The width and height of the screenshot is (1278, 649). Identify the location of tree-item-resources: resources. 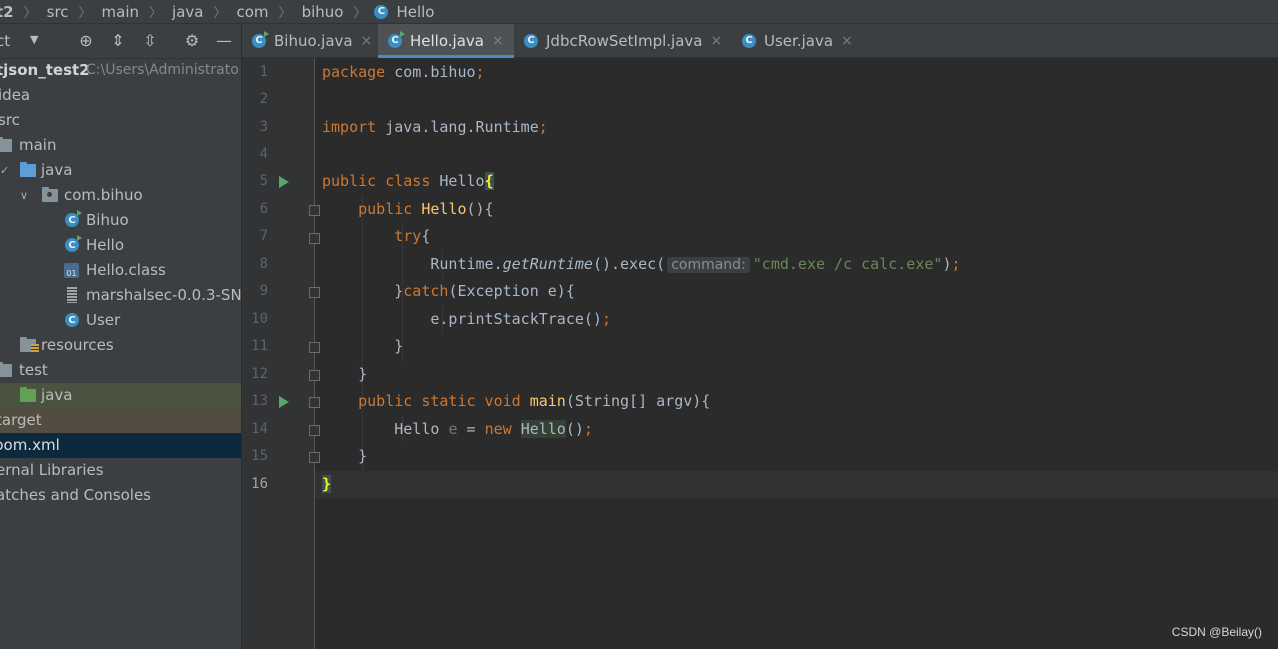
(120, 345).